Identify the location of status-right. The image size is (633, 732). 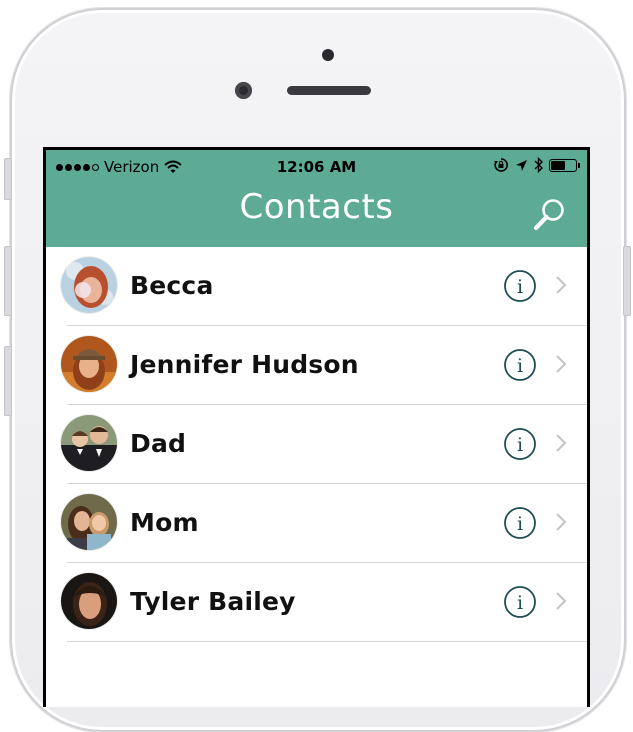
(536, 165).